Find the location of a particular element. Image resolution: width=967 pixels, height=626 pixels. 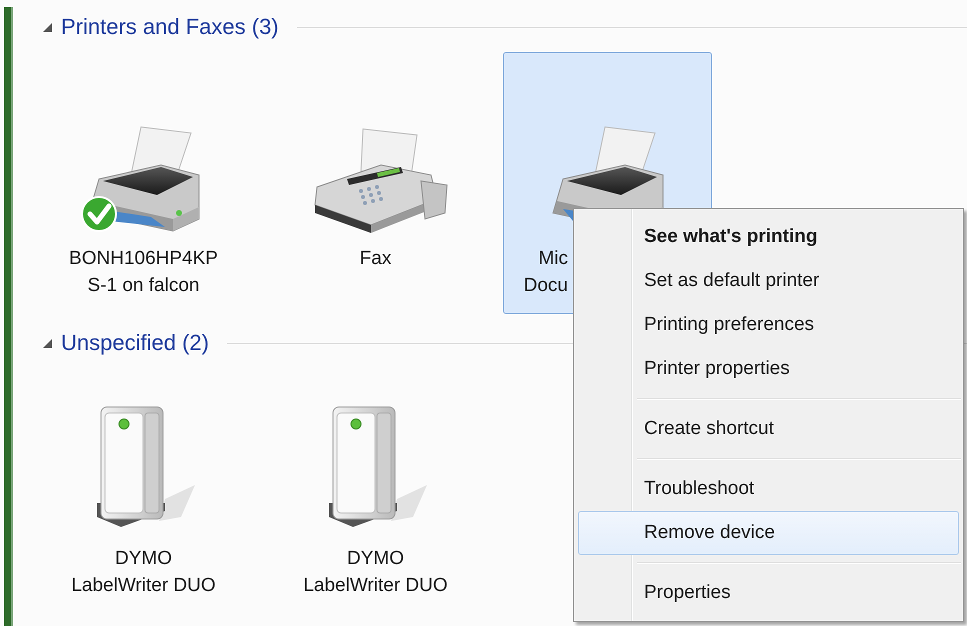

group-header: Printers and Faxes (3) is located at coordinates (170, 27).